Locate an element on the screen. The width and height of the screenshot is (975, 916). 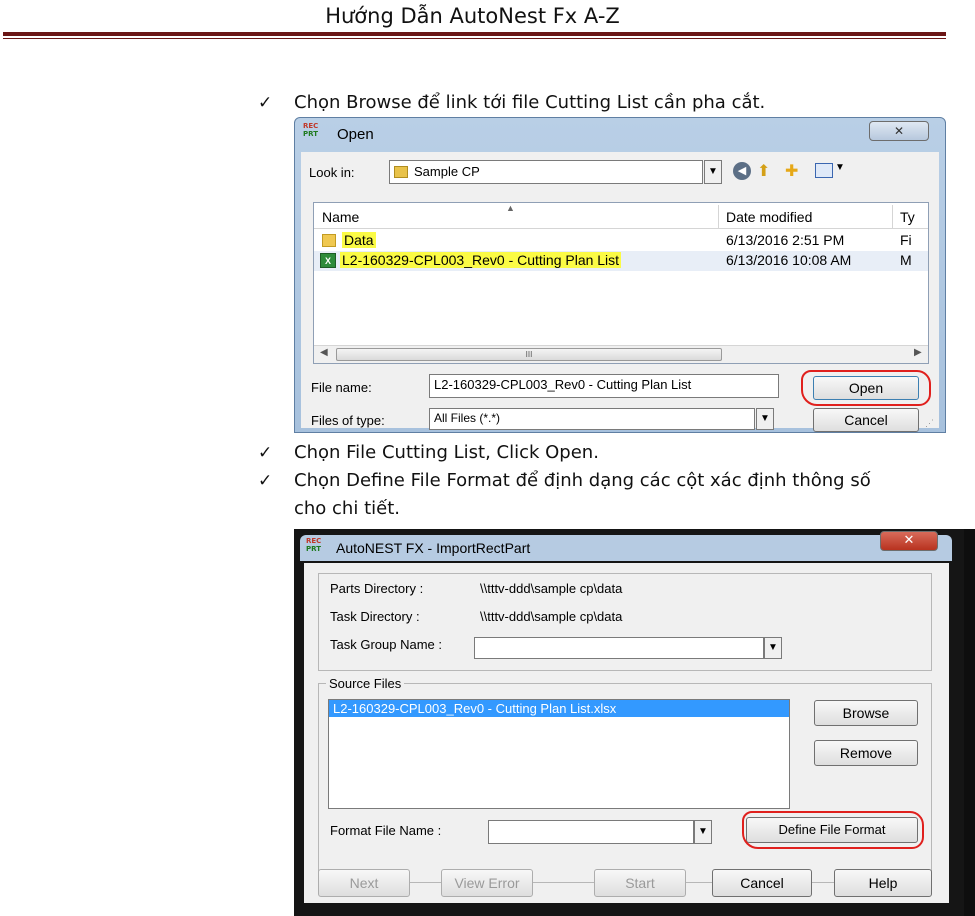
view-dropdown-icon: ▼ is located at coordinates (840, 167).